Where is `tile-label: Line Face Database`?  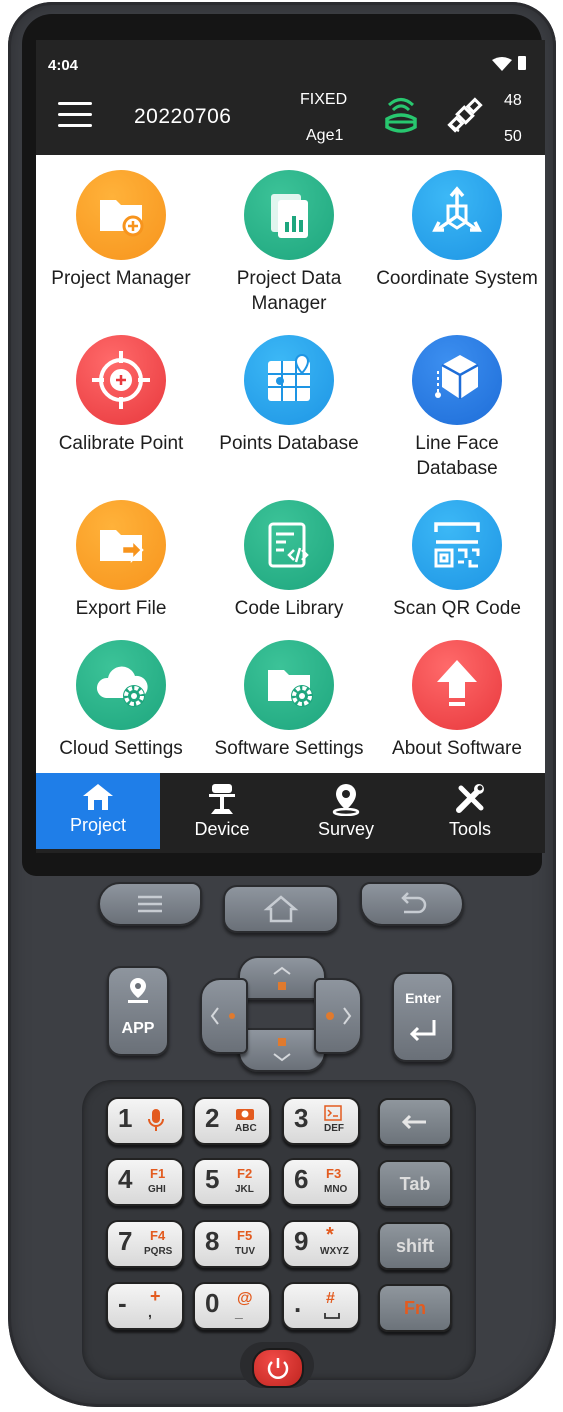
tile-label: Line Face Database is located at coordinates (457, 456).